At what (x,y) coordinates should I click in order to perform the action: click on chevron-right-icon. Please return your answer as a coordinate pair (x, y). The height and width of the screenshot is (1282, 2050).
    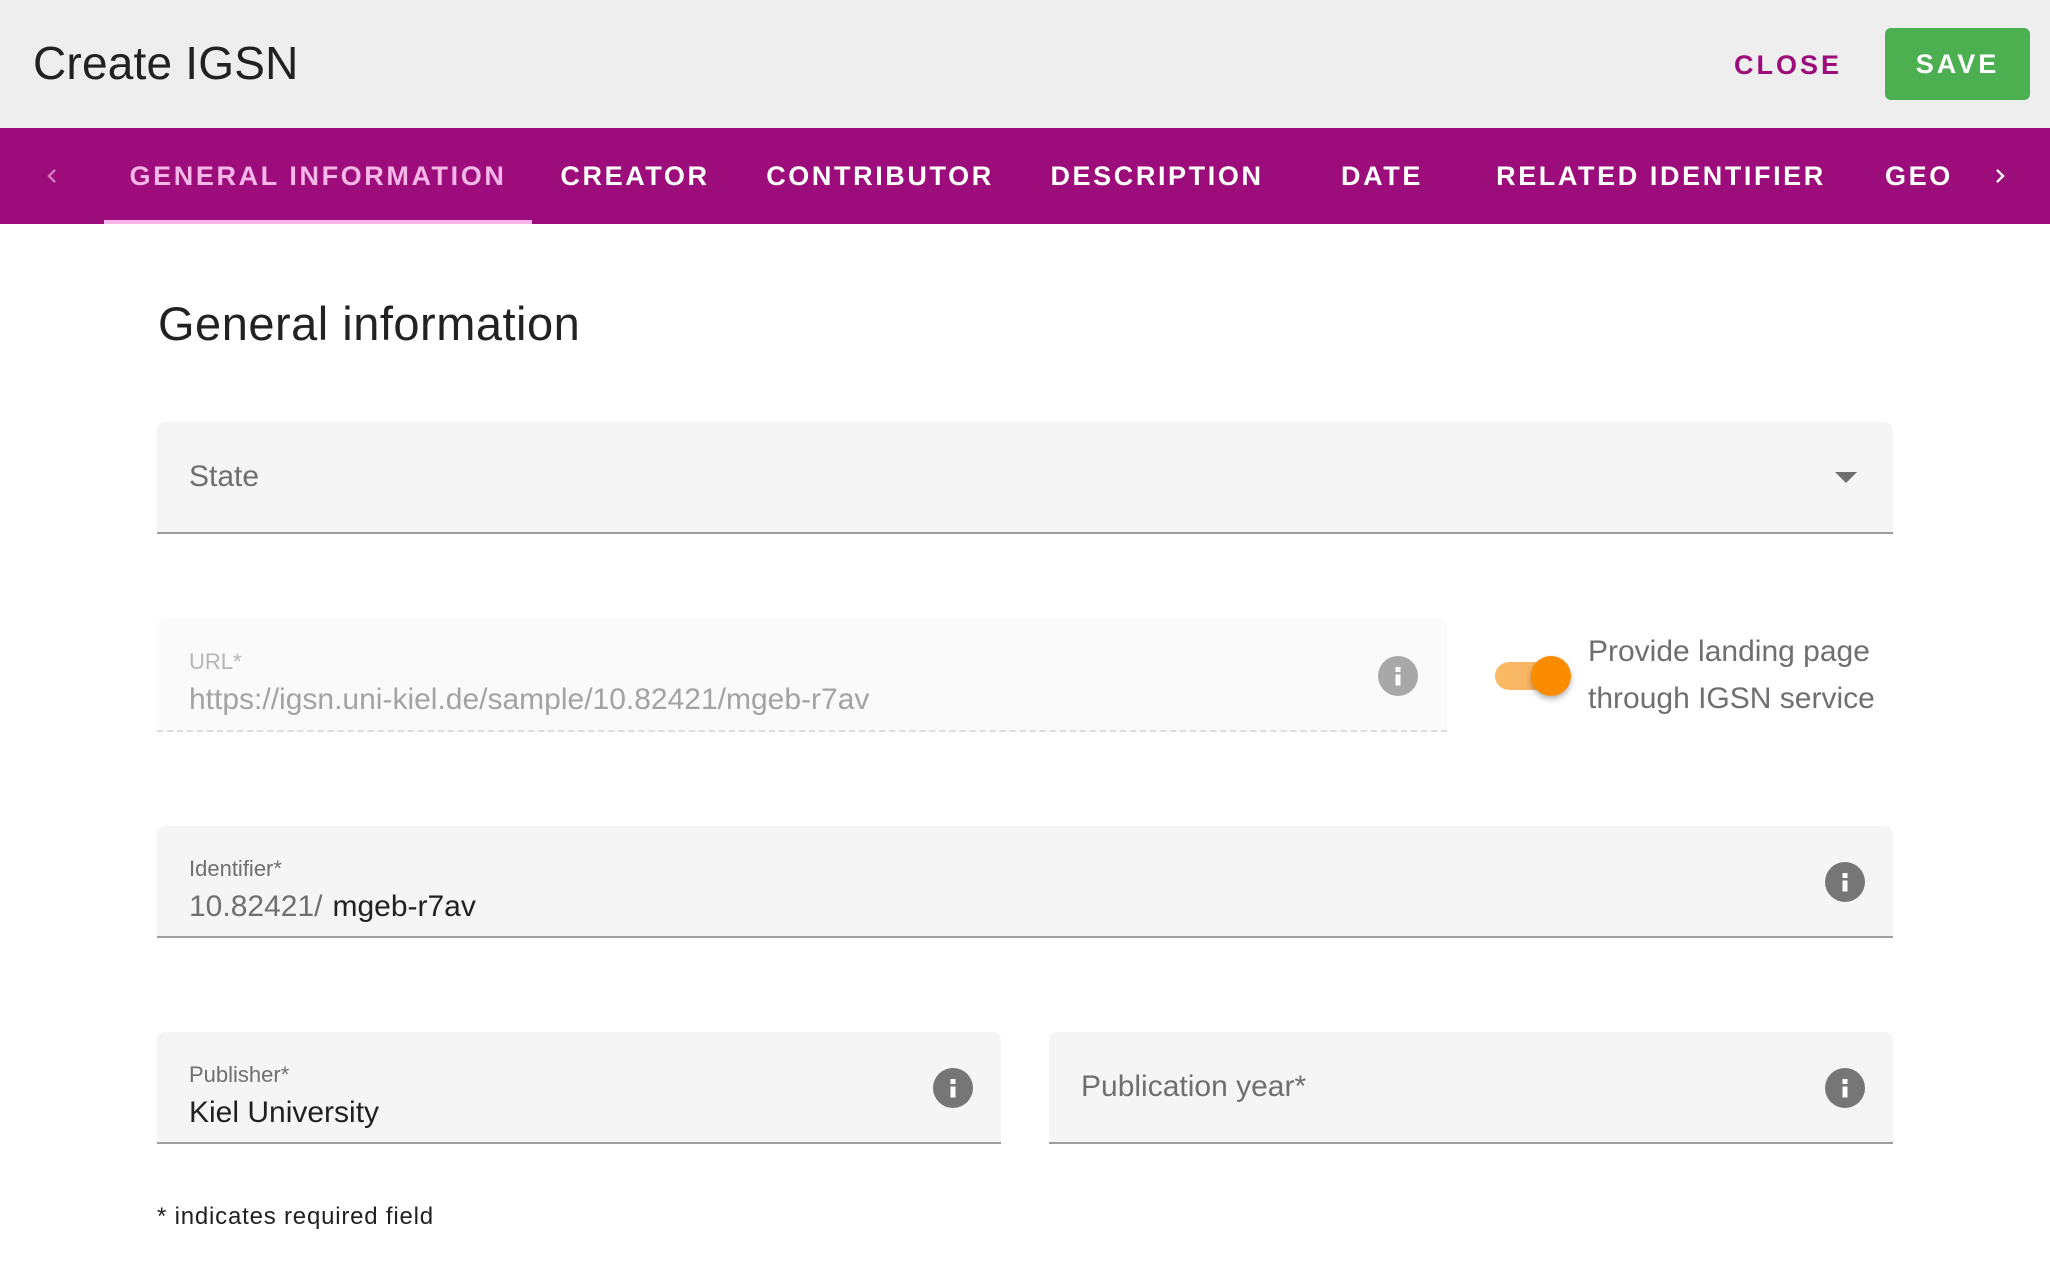
    Looking at the image, I should click on (2000, 176).